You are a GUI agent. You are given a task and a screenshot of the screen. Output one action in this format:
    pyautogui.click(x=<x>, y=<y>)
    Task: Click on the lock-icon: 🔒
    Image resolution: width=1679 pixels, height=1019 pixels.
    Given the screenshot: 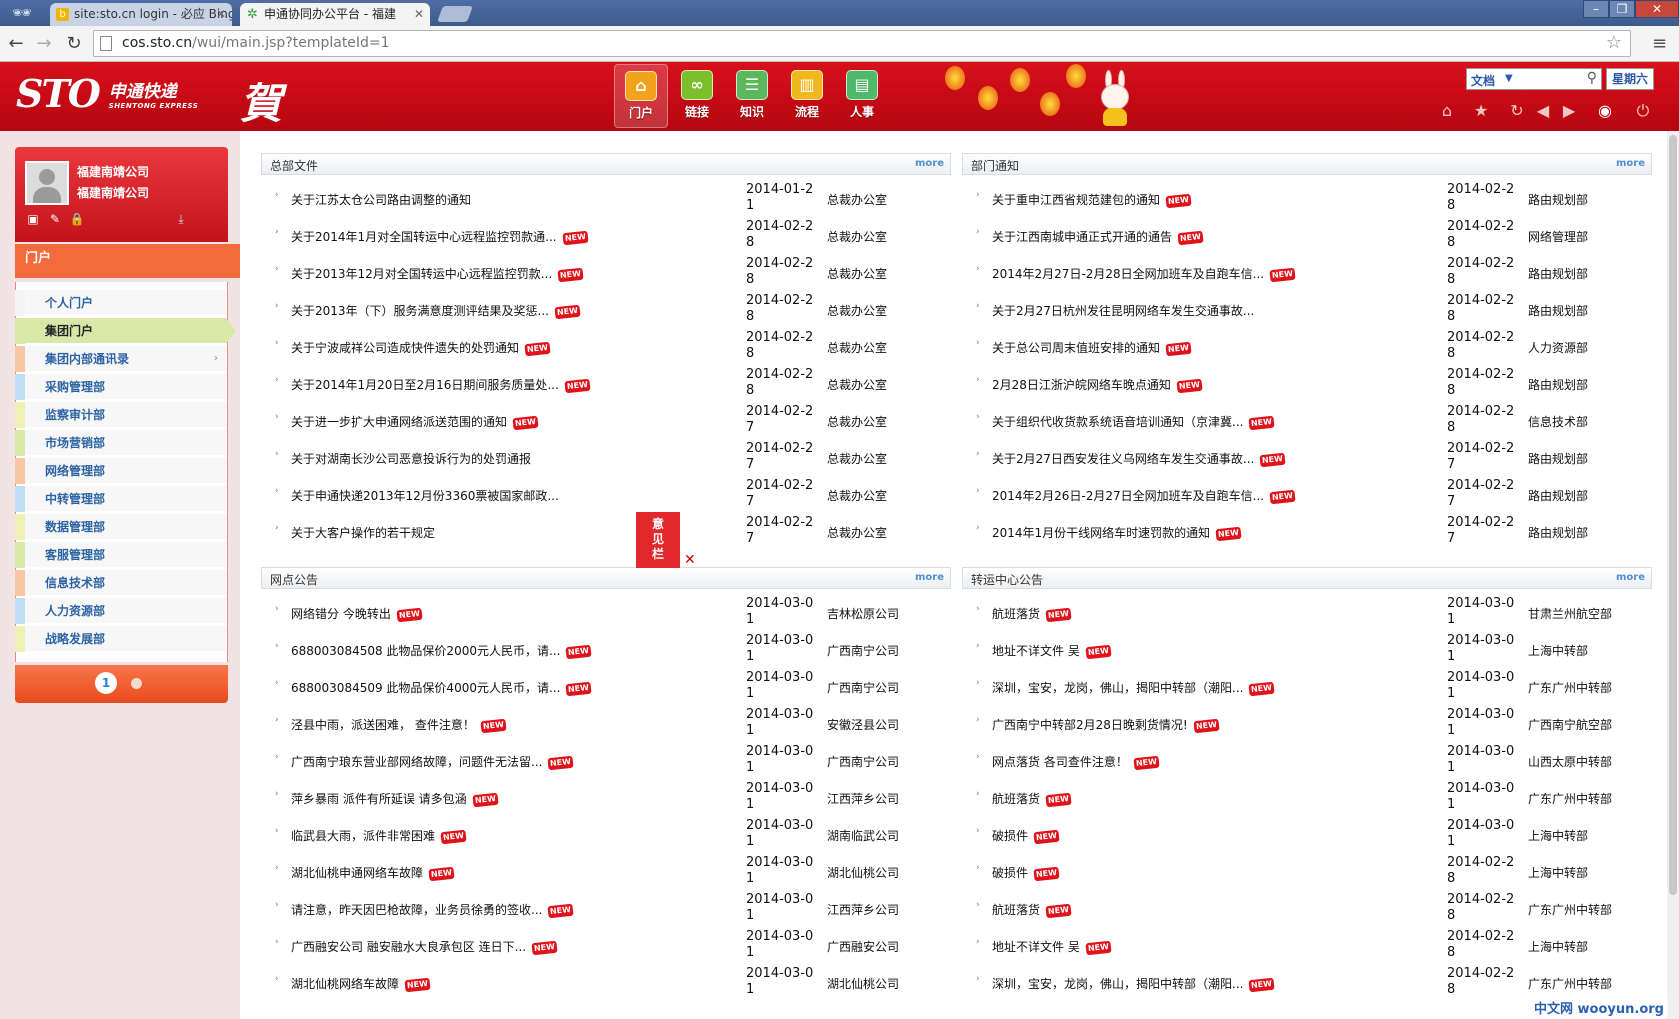 What is the action you would take?
    pyautogui.click(x=77, y=219)
    